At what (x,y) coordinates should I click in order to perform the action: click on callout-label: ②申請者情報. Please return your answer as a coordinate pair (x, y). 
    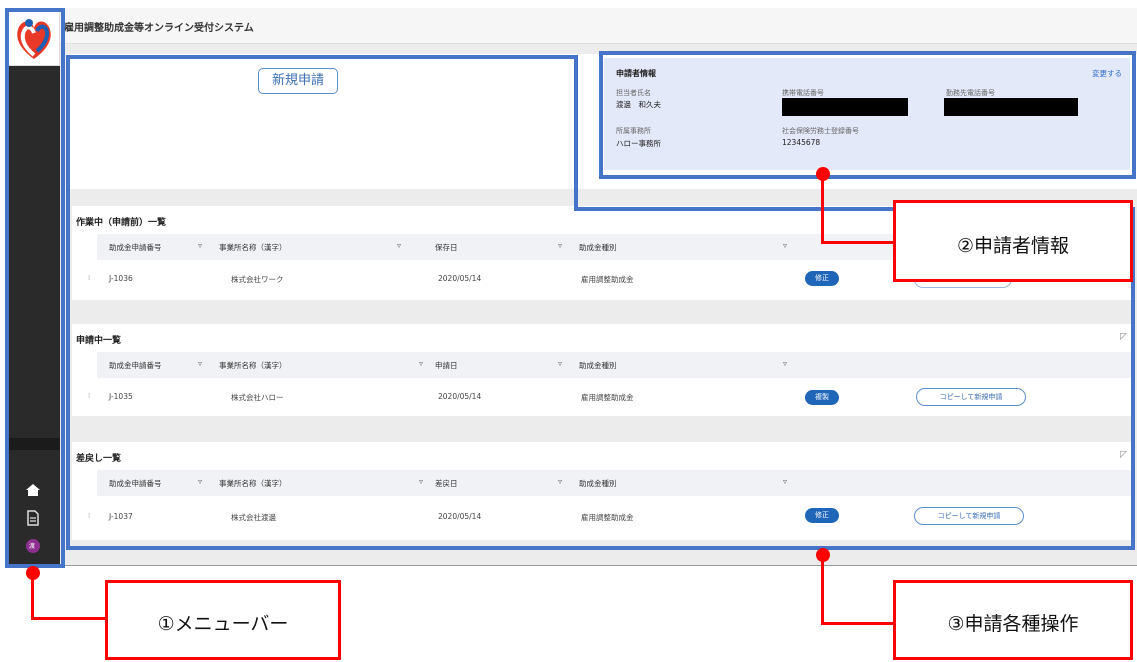
    Looking at the image, I should click on (1013, 246).